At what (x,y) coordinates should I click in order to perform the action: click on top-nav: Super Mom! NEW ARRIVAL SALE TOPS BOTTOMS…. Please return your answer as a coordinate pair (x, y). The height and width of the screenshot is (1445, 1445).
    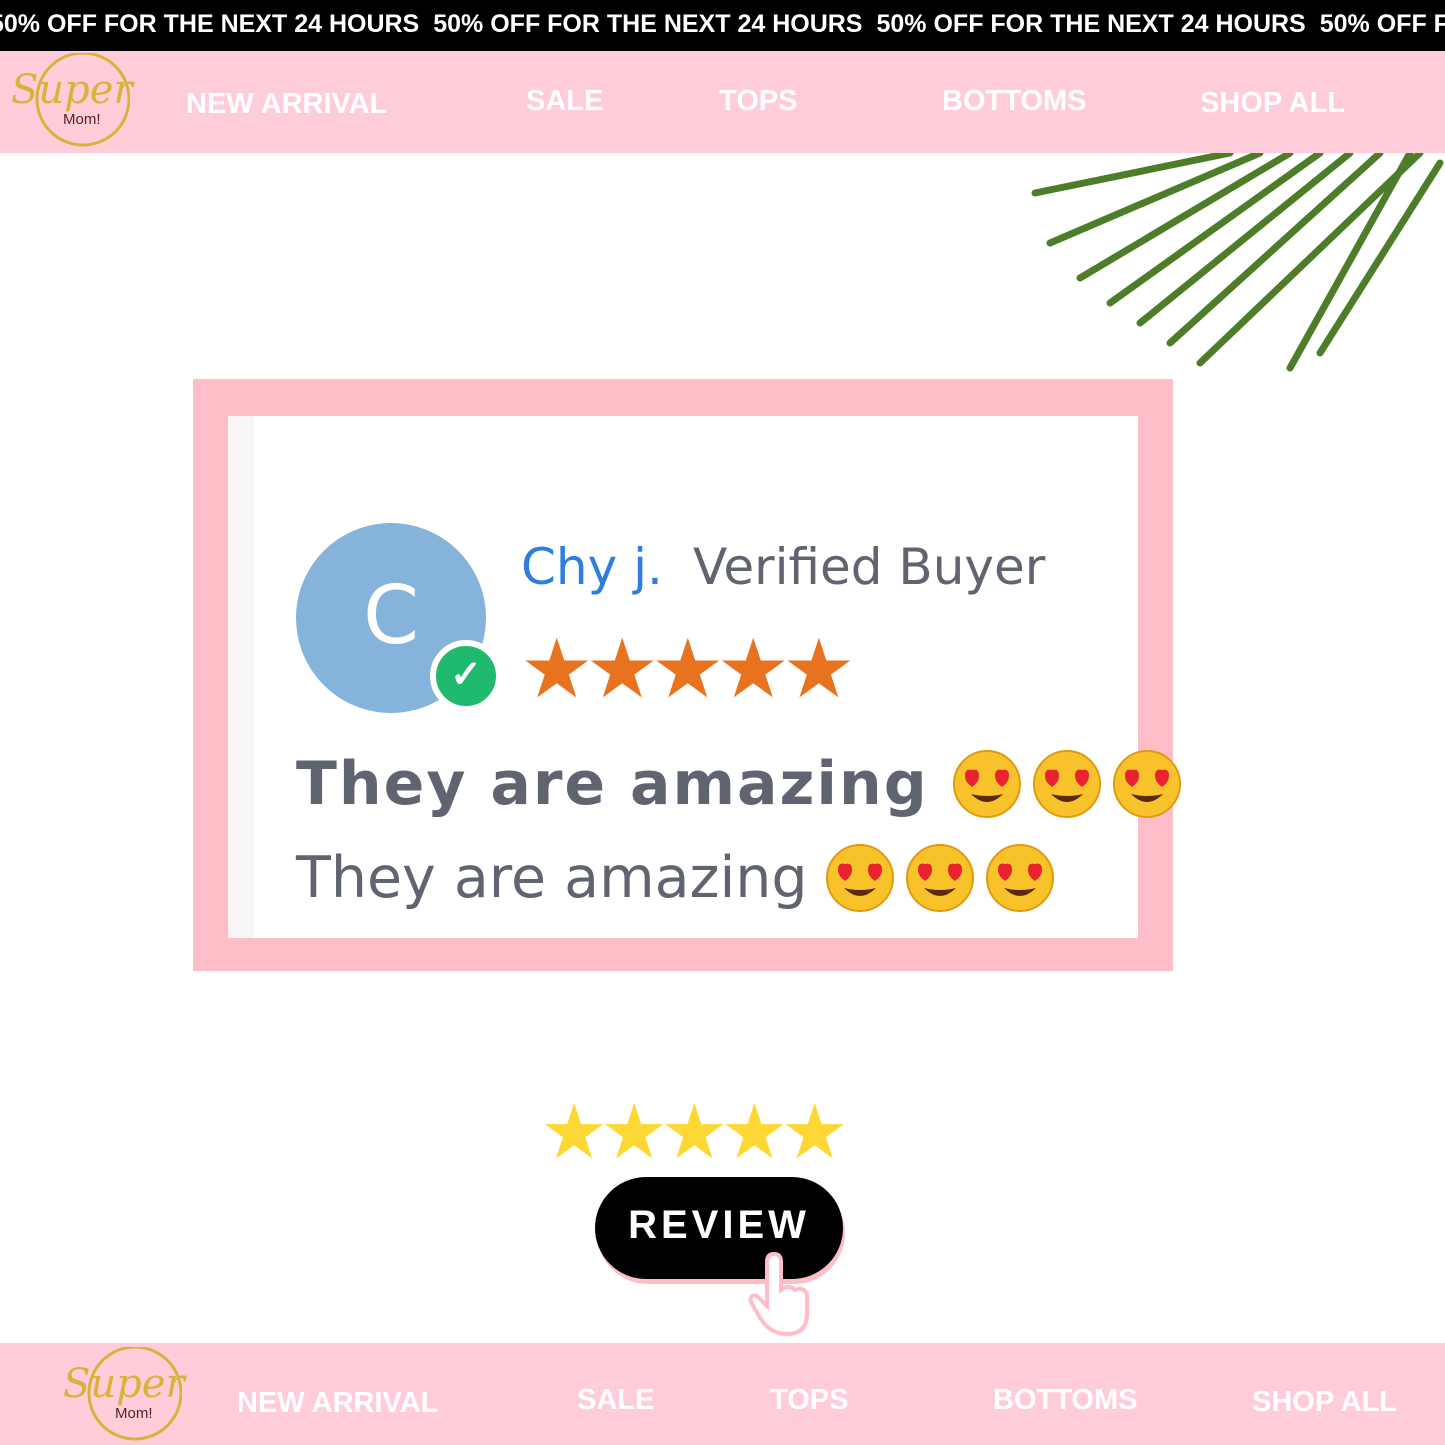
    Looking at the image, I should click on (722, 102).